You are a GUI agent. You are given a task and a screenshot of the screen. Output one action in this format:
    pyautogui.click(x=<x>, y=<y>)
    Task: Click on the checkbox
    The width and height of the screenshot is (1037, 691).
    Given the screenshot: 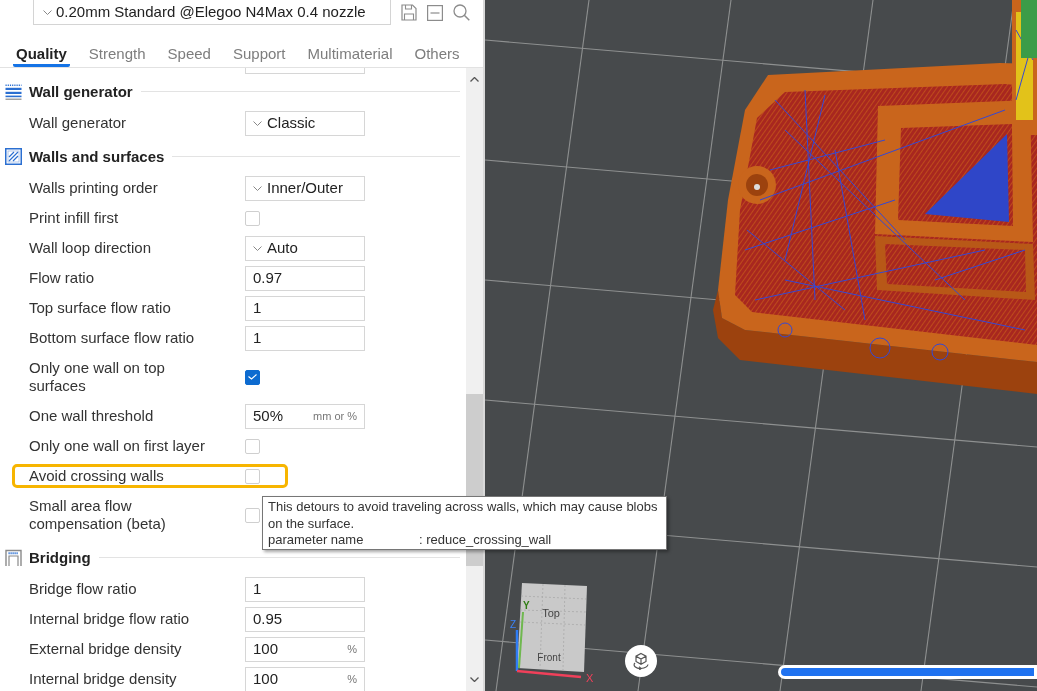 What is the action you would take?
    pyautogui.click(x=252, y=377)
    